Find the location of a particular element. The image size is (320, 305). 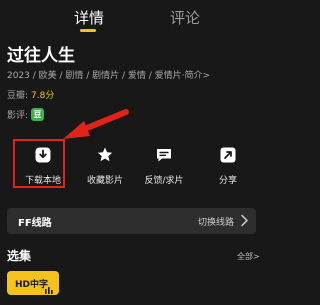

current-line-name: FF线路 is located at coordinates (35, 223).